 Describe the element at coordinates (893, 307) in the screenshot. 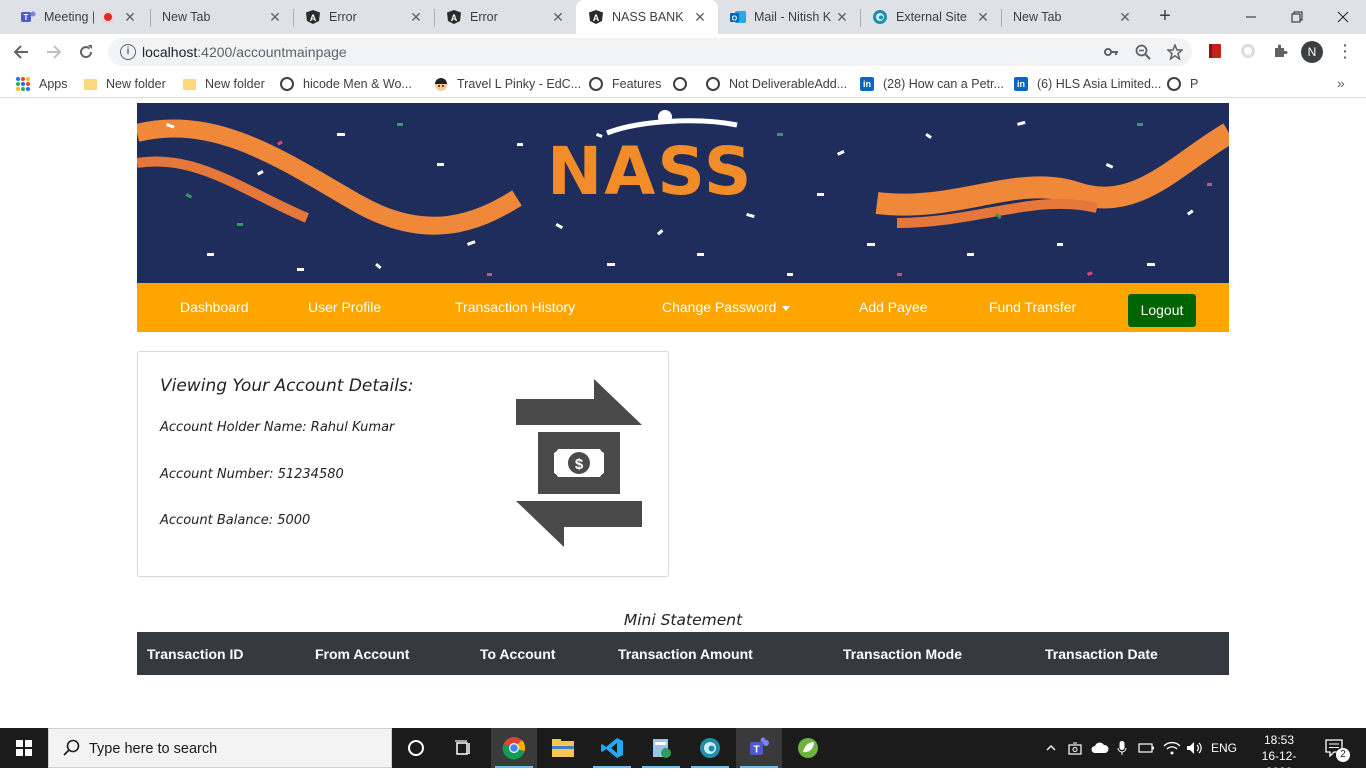

I see `nav-add-payee: Add Payee` at that location.